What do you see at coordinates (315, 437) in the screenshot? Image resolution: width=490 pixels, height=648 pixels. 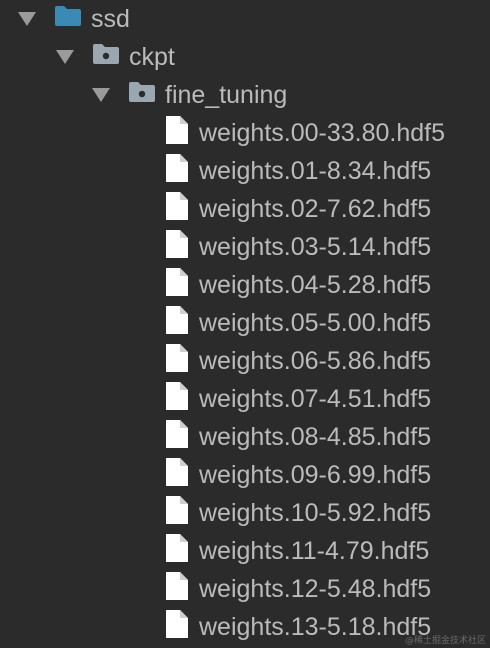 I see `file-label: weights.08-4.85.hdf5` at bounding box center [315, 437].